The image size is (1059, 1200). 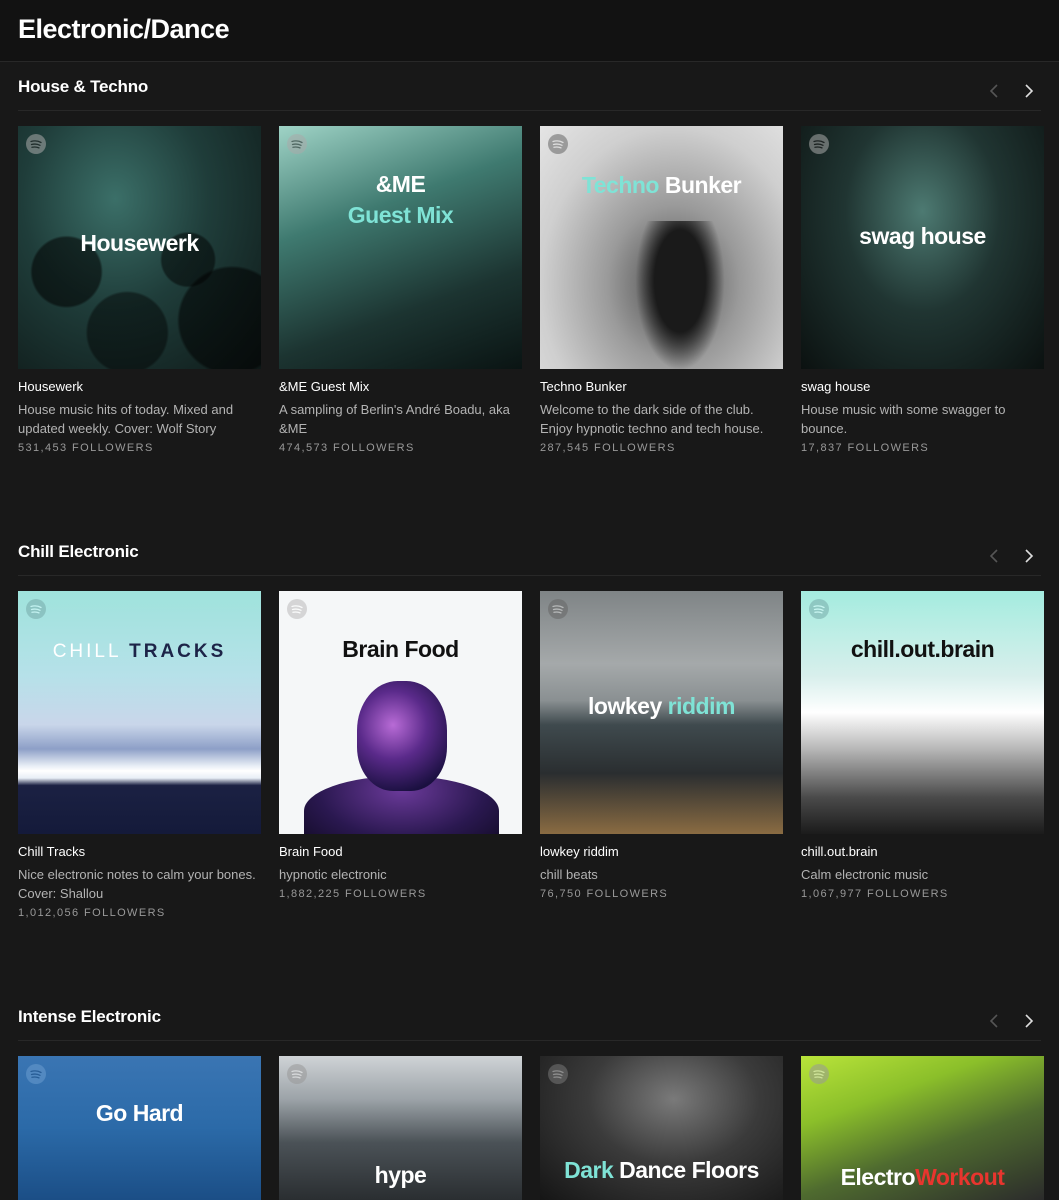 What do you see at coordinates (878, 1177) in the screenshot?
I see `cover-title-part-1: Electro` at bounding box center [878, 1177].